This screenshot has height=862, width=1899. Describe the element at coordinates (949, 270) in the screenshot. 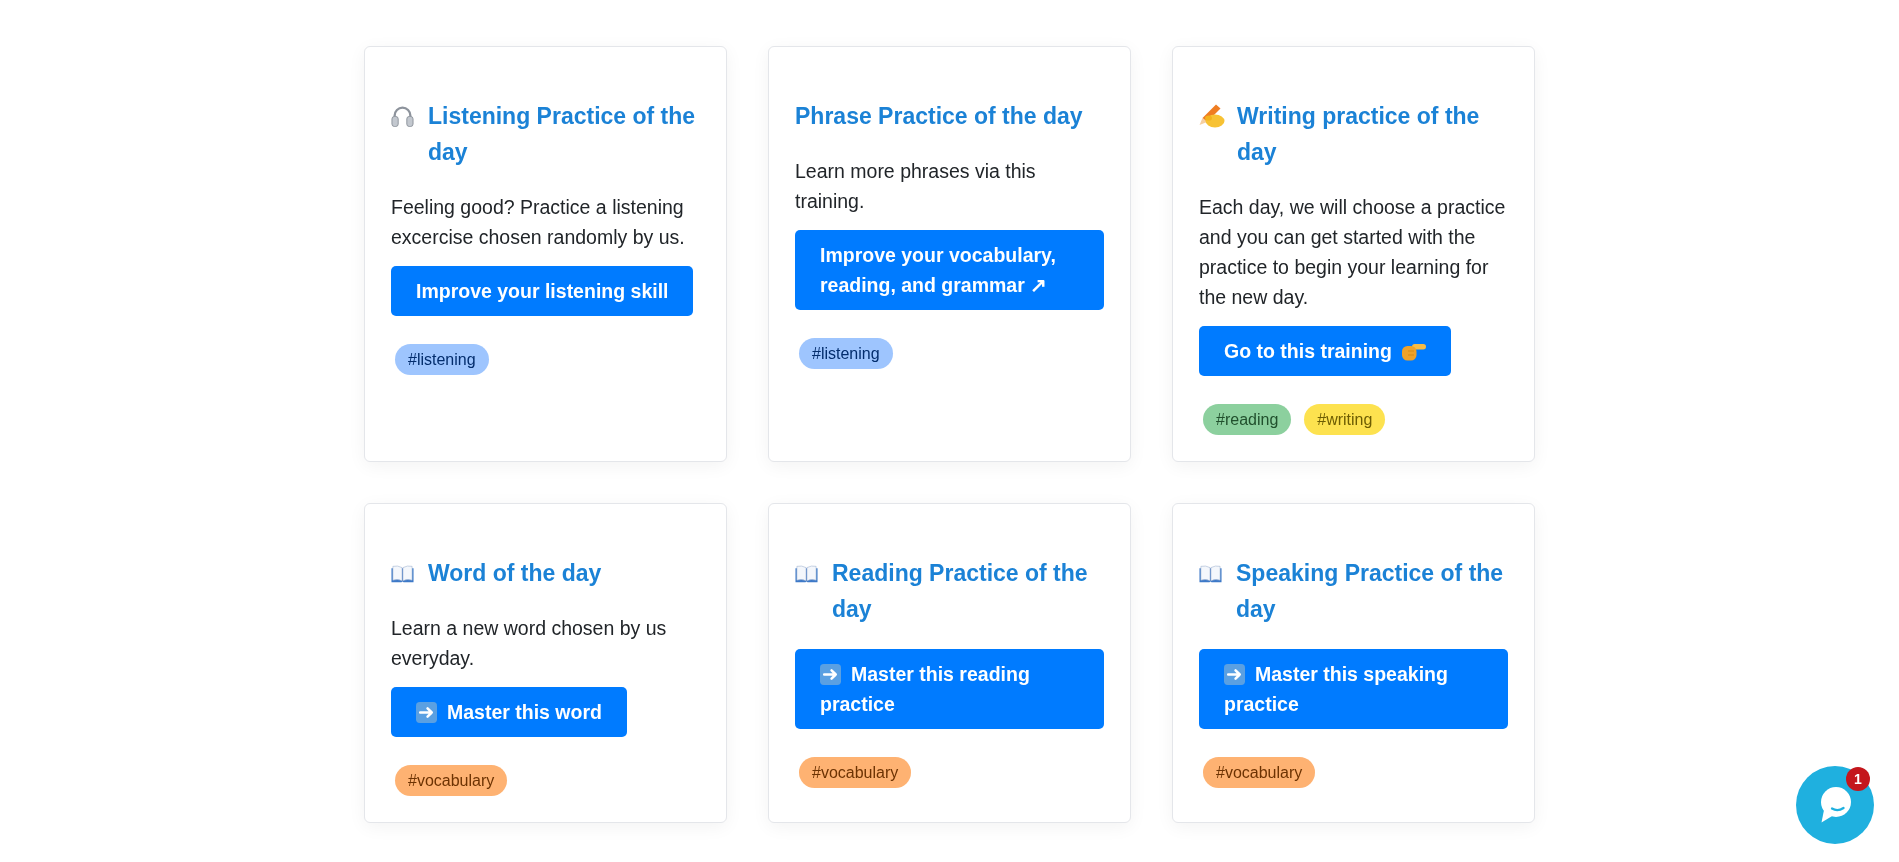

I see `practice-button: Improve your vocabulary, reading, and grammar ↗` at that location.